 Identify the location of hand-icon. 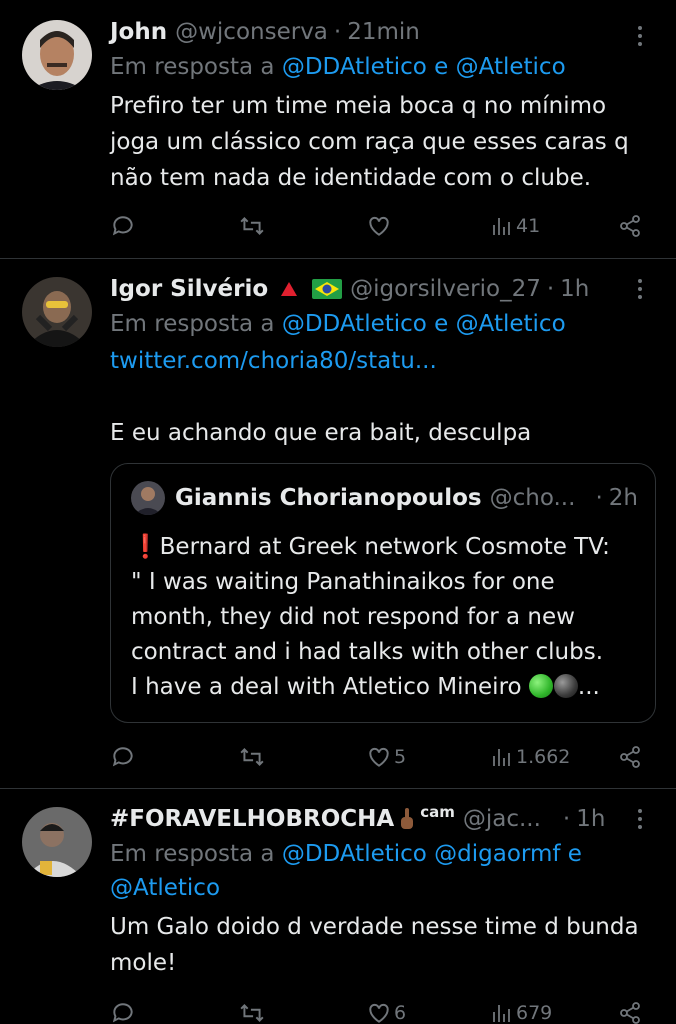
(407, 819).